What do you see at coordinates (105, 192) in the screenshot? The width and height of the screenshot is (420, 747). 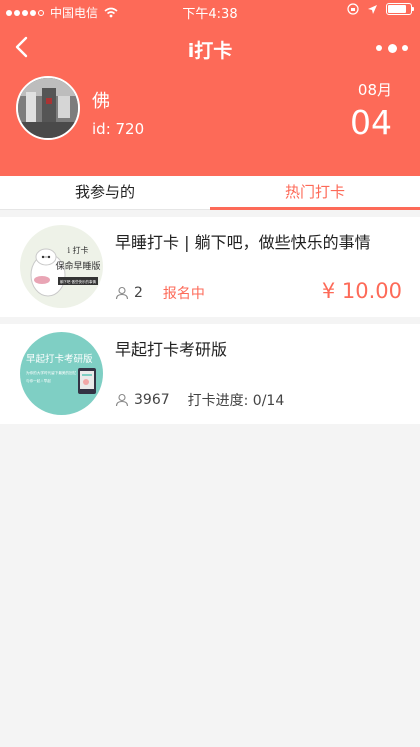 I see `tab-joined: 我参与的` at bounding box center [105, 192].